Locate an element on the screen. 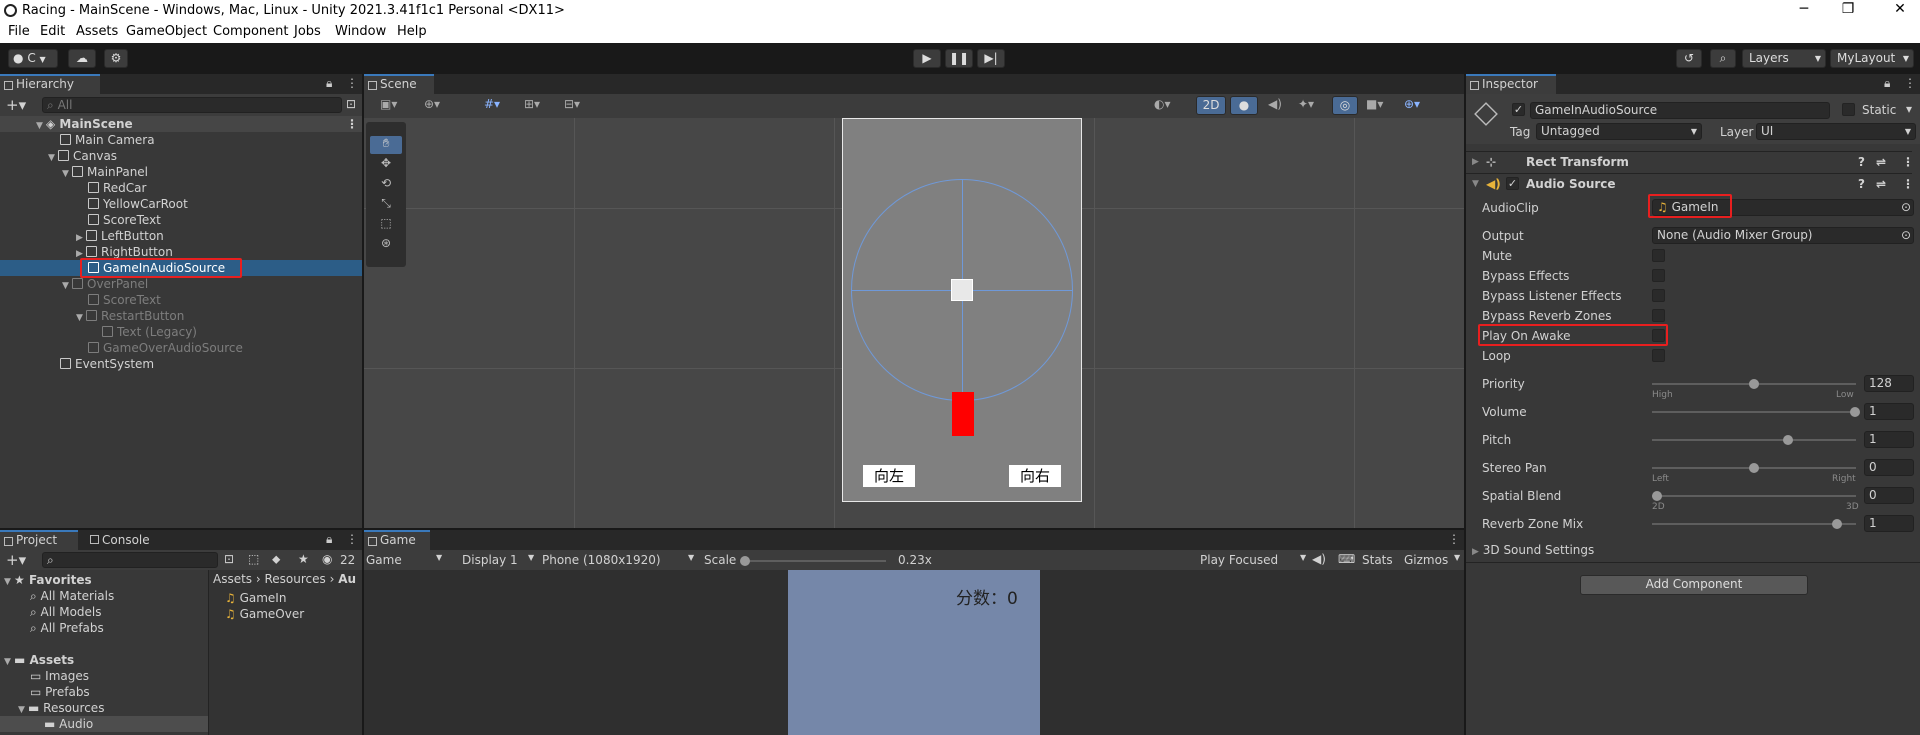 The width and height of the screenshot is (1920, 735). bypass-reverb-checkbox is located at coordinates (1658, 315).